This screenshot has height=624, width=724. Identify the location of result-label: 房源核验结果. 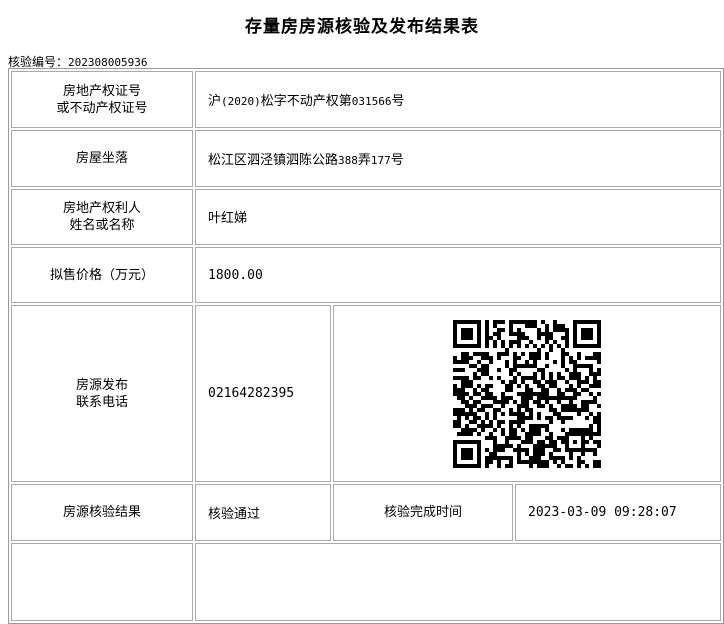
(102, 512).